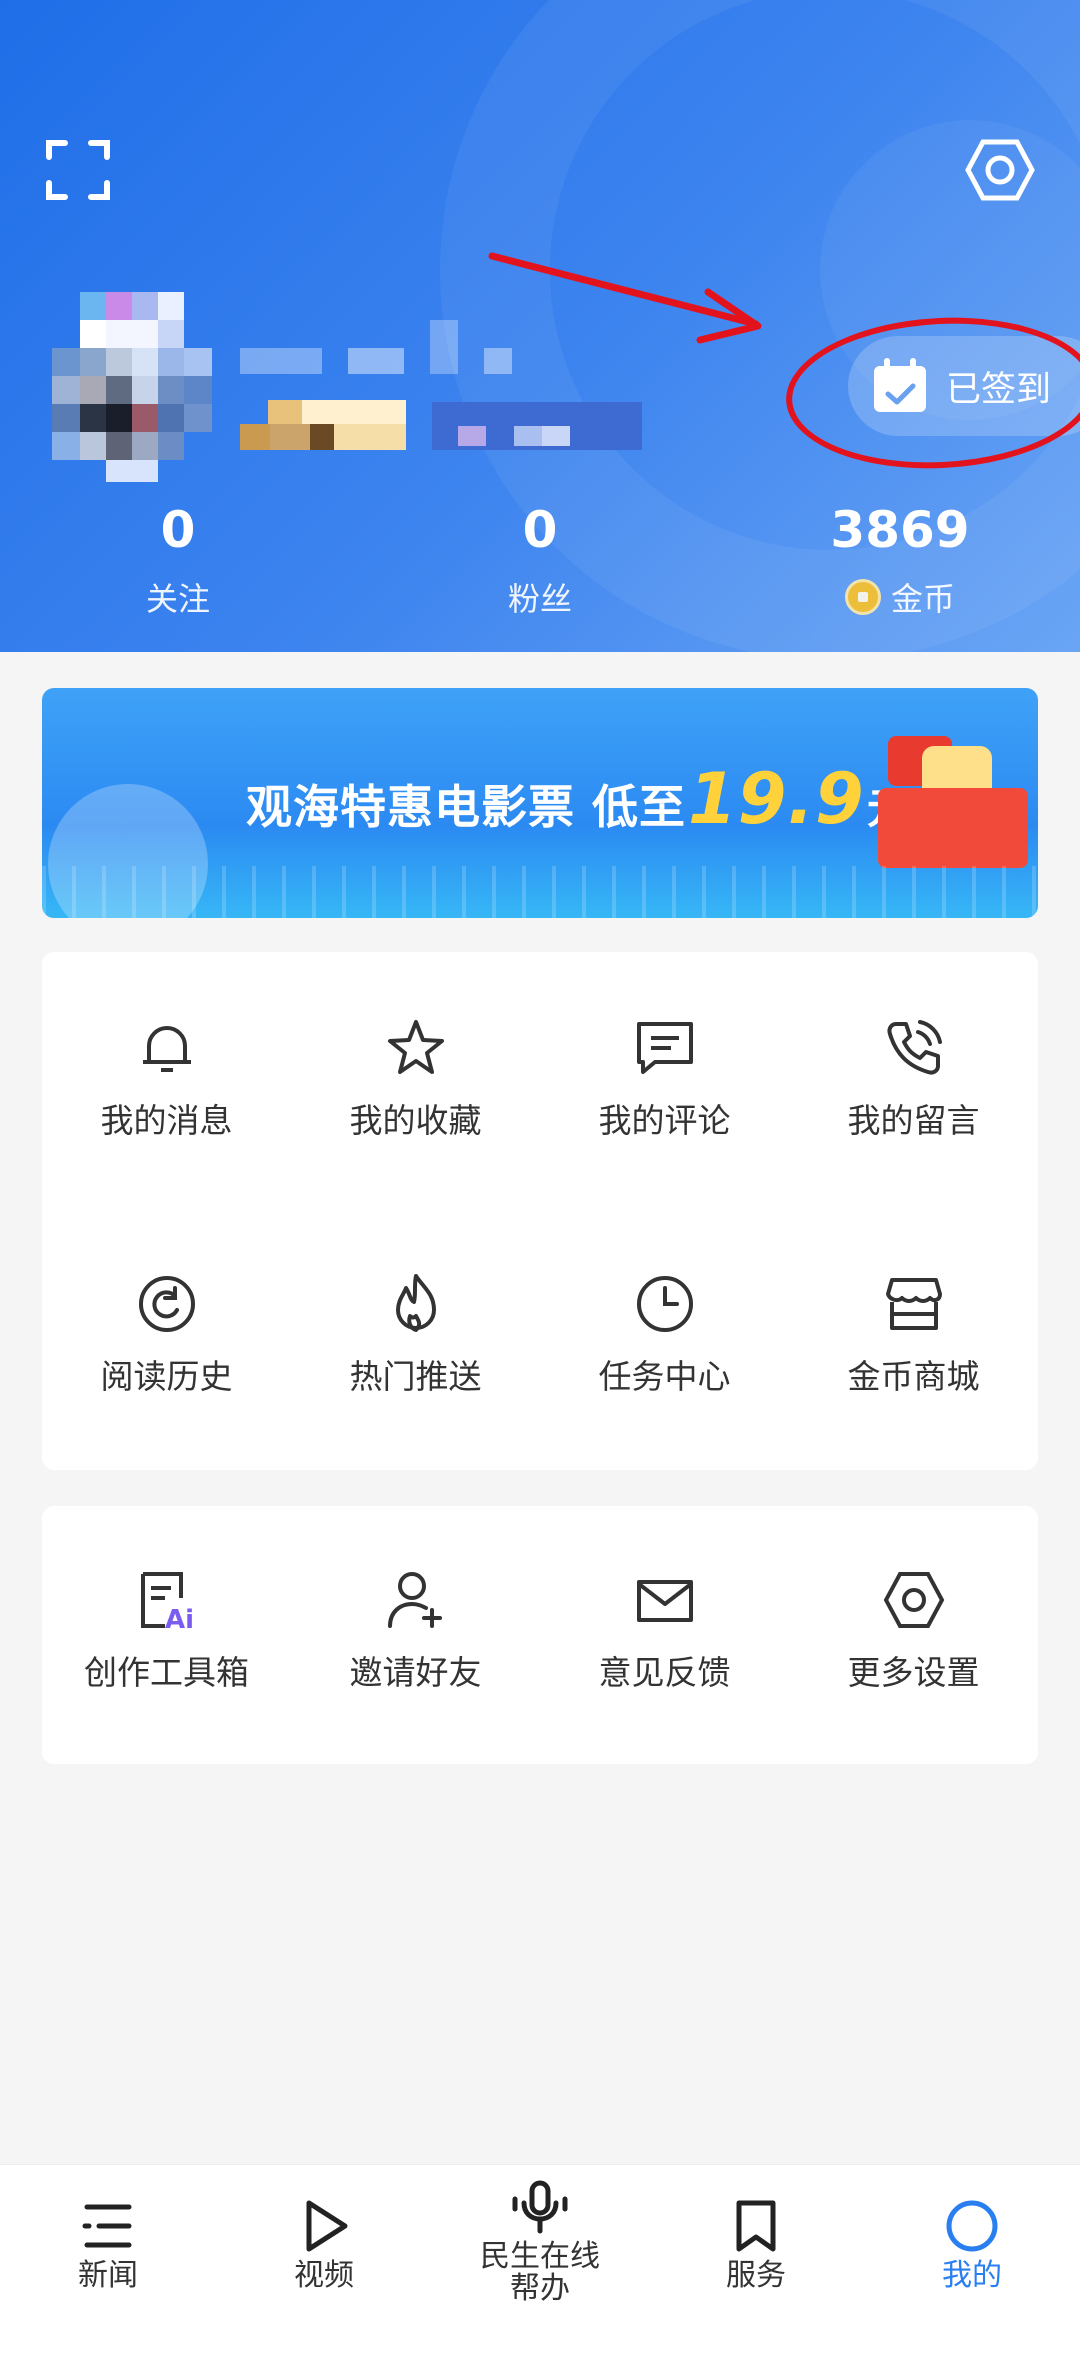 This screenshot has width=1080, height=2374. I want to click on movie-ticket-banner: 观海特惠电影票 低至 19.9 元, so click(540, 803).